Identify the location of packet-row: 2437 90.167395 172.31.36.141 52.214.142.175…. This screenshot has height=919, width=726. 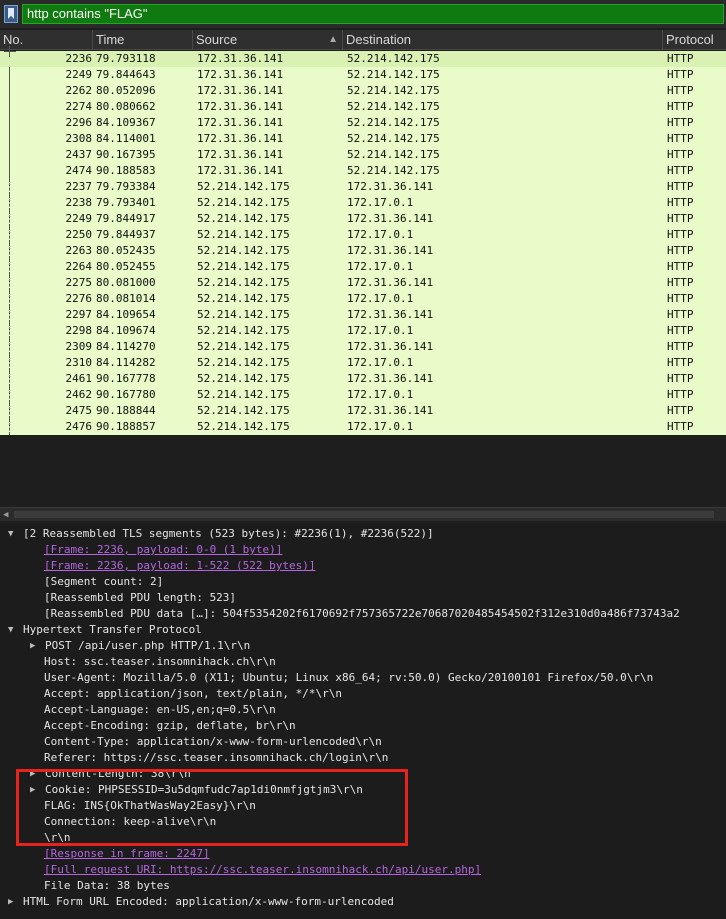
(363, 155).